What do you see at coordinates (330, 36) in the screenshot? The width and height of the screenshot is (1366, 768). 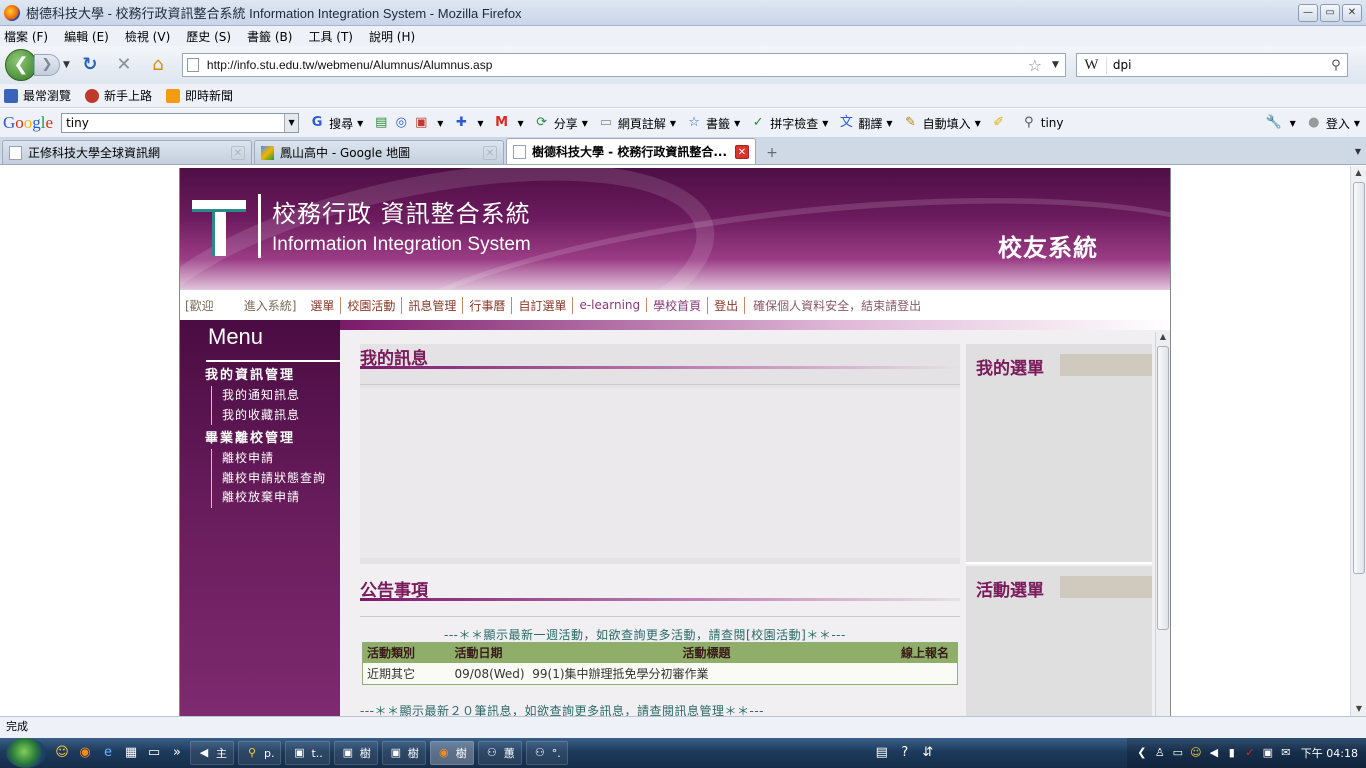 I see `menu-tools: 工具 (T)` at bounding box center [330, 36].